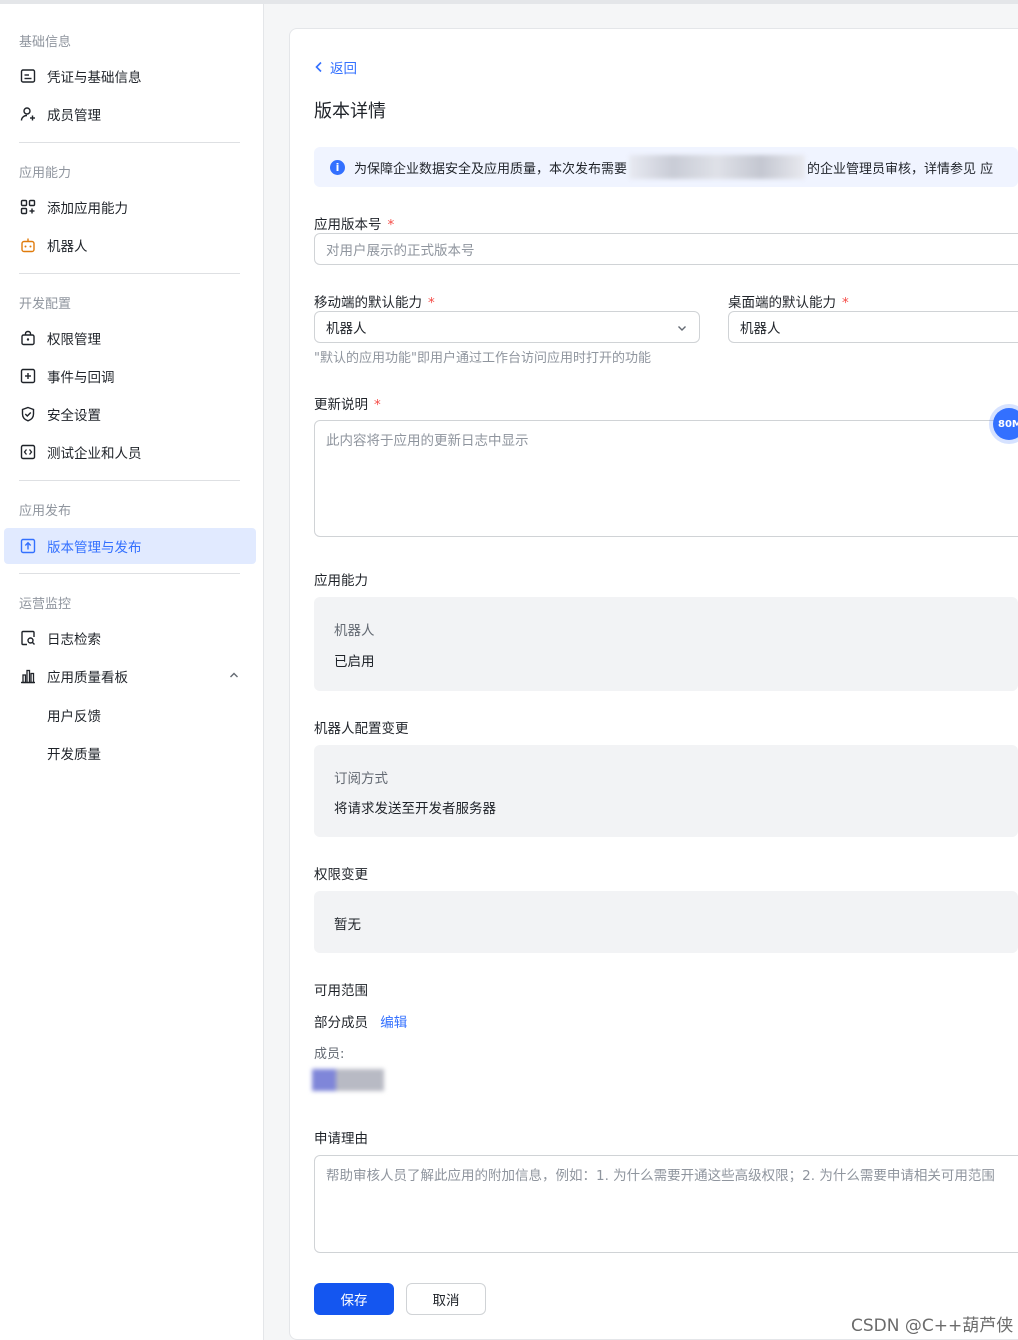 The image size is (1018, 1340). I want to click on sidebar-item-label: 成员管理, so click(74, 116).